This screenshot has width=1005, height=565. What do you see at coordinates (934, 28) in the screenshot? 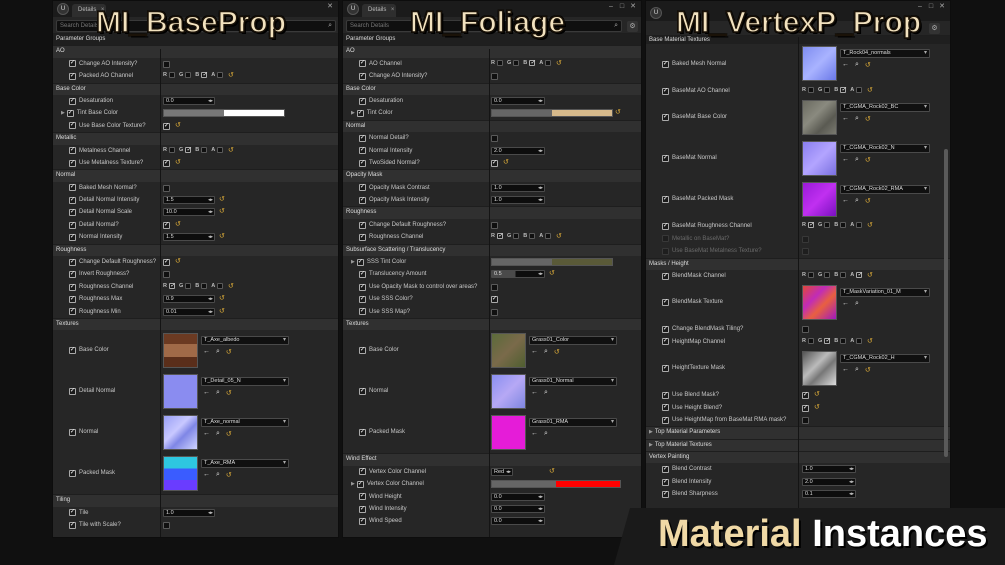
I see `visibility-eye-icon: ⚙` at bounding box center [934, 28].